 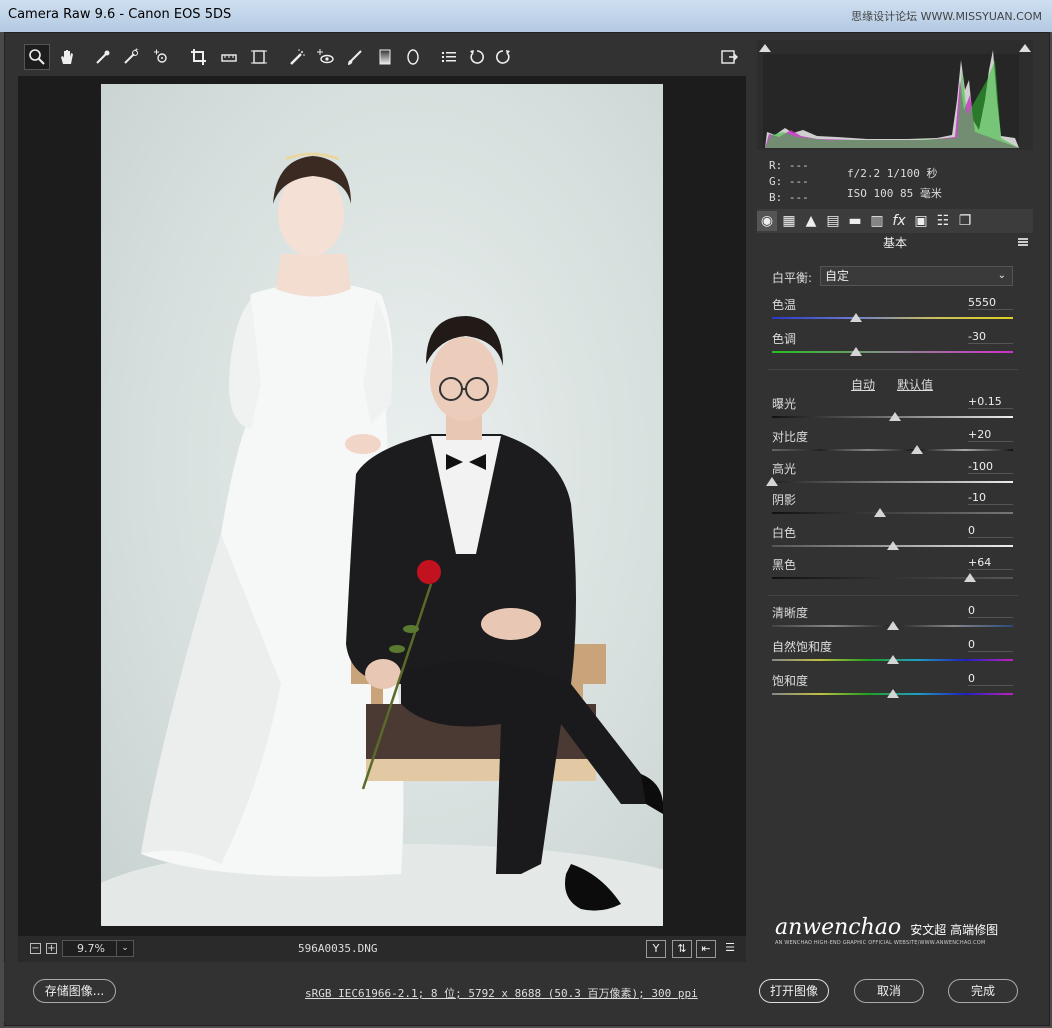 I want to click on slider-value-input: -10, so click(x=990, y=498).